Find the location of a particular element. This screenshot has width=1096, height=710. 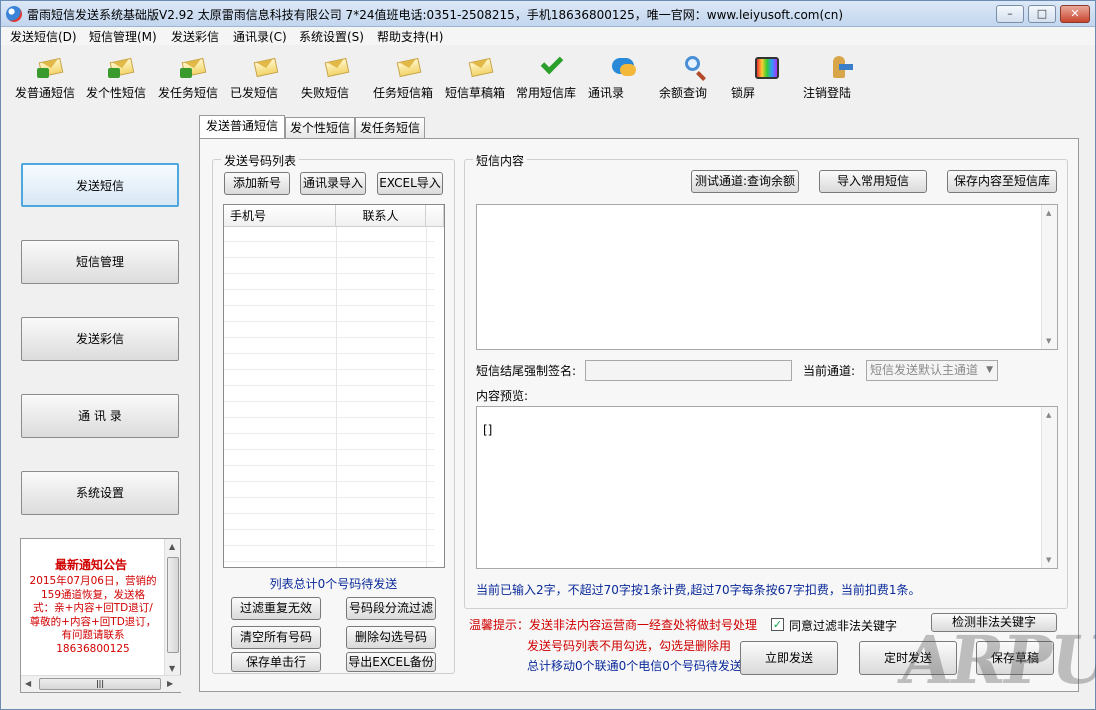

import-contacts-button: 通讯录导入 is located at coordinates (333, 183).